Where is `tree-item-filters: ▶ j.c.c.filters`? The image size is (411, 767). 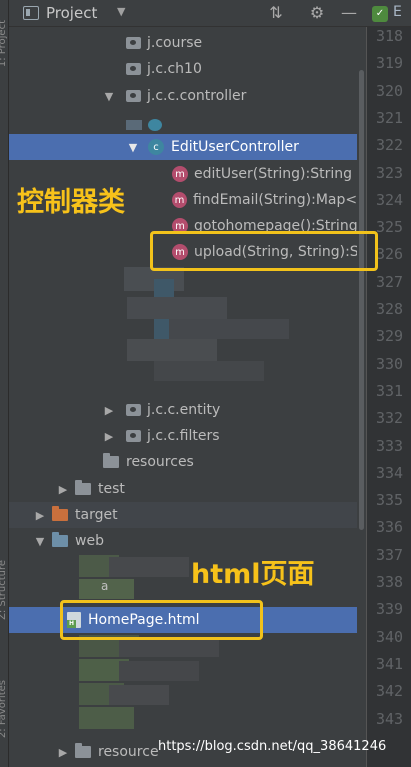
tree-item-filters: ▶ j.c.c.filters is located at coordinates (187, 436).